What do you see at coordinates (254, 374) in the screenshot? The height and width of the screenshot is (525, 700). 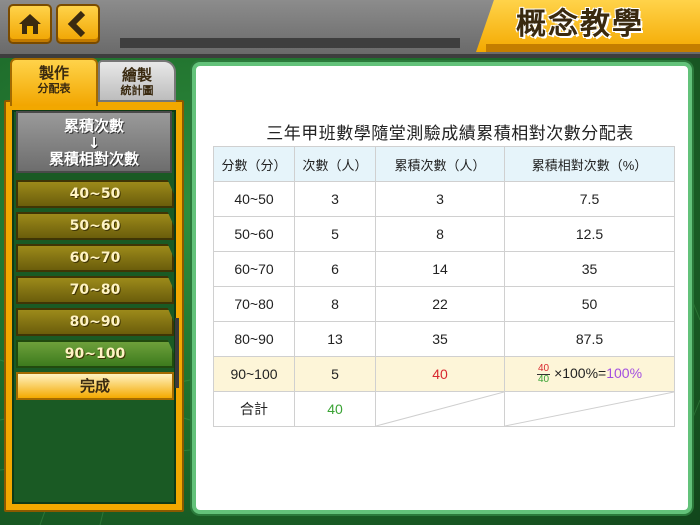 I see `cell-range: 90~100` at bounding box center [254, 374].